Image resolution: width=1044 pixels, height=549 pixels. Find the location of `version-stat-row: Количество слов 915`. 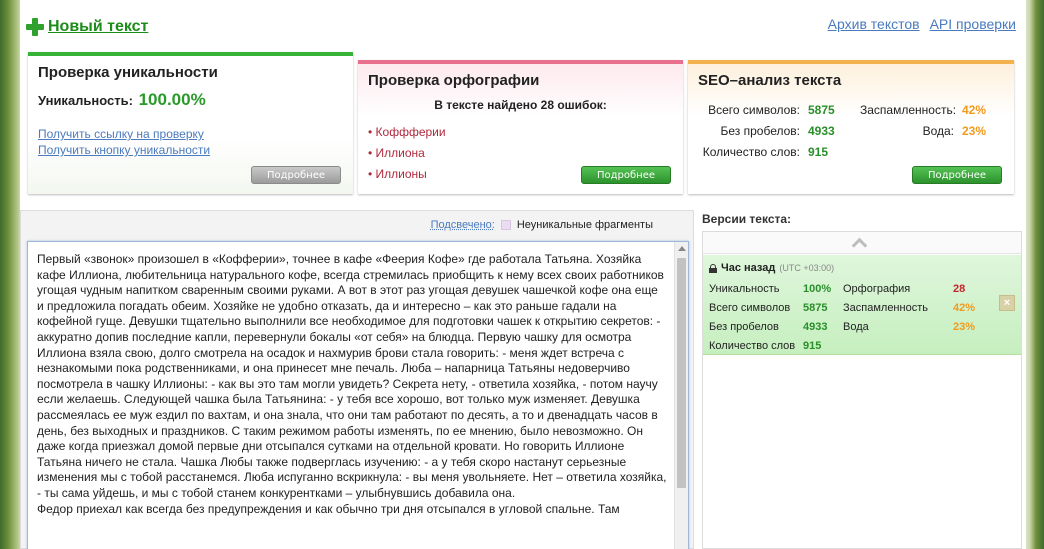

version-stat-row: Количество слов 915 is located at coordinates (770, 346).